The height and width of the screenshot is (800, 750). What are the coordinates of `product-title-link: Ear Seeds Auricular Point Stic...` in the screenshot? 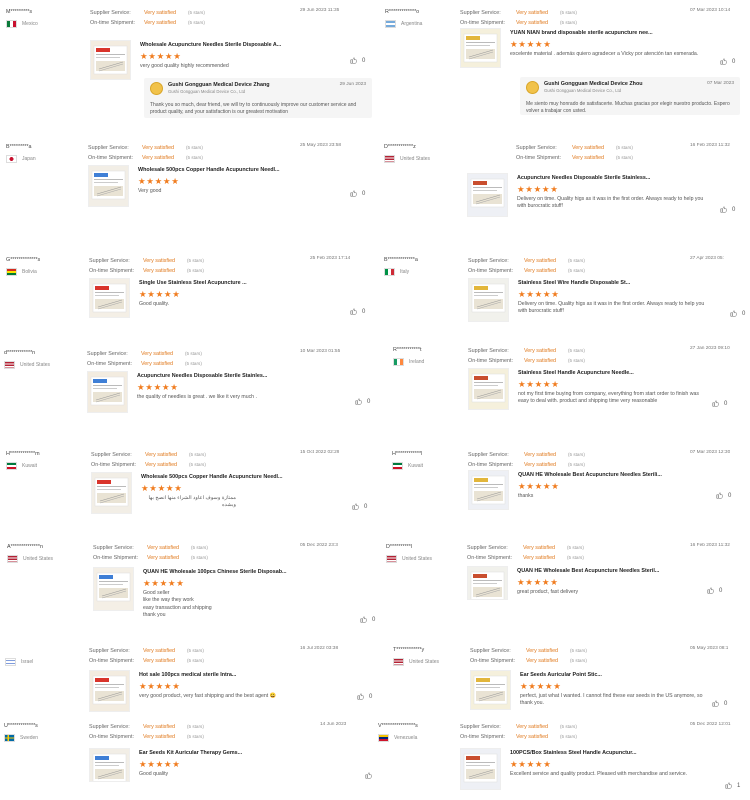 It's located at (561, 675).